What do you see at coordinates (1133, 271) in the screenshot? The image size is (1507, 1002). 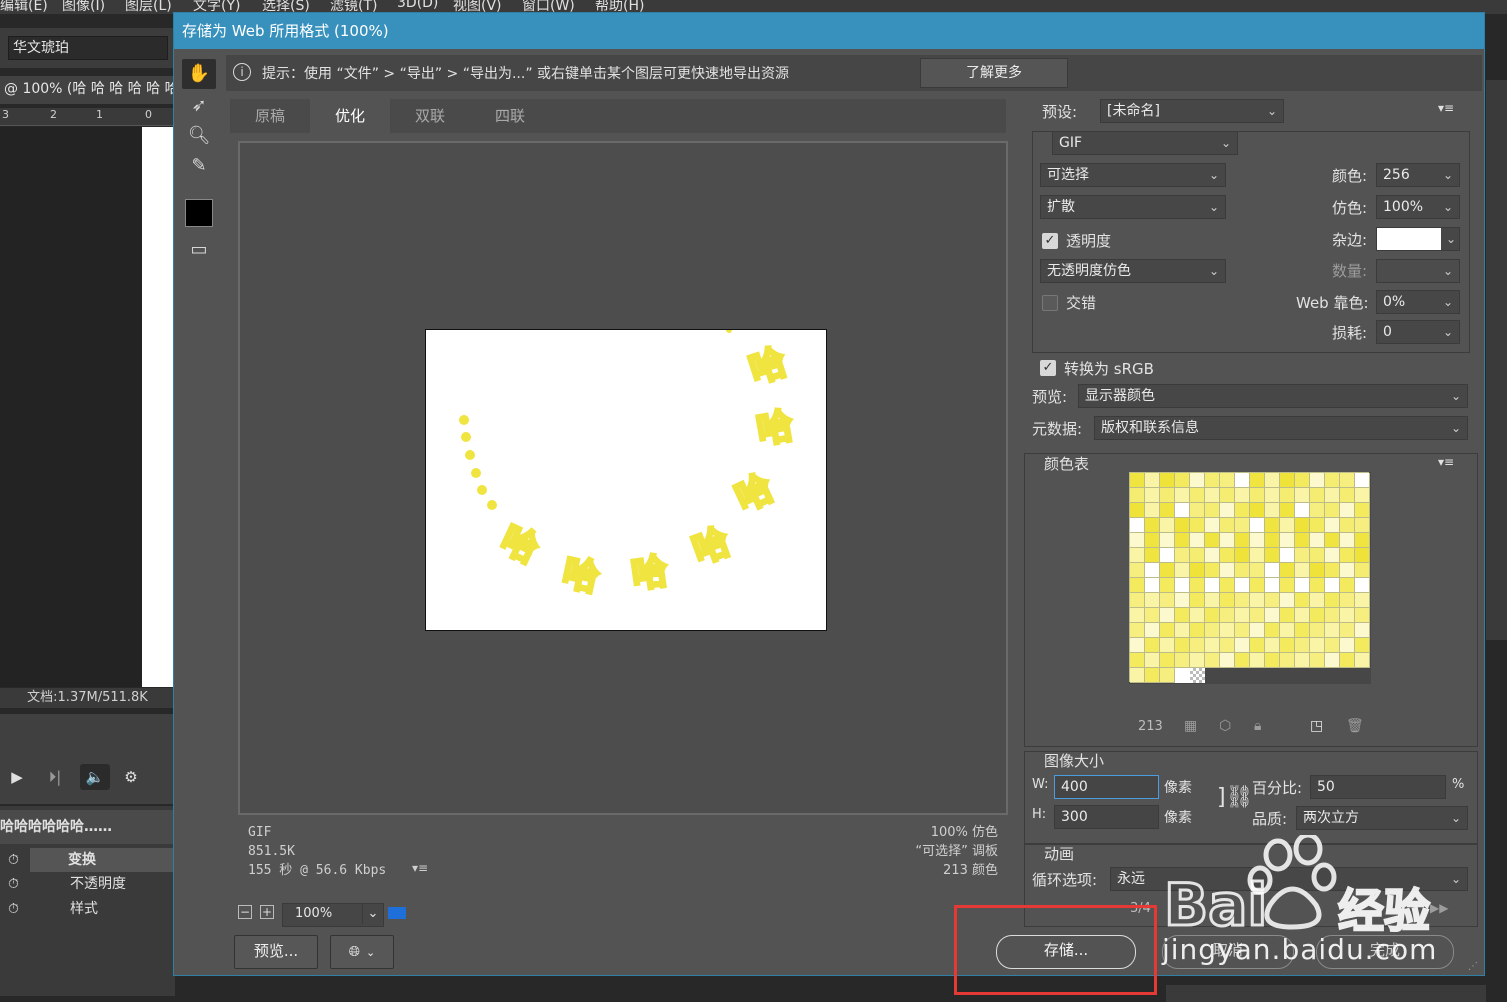 I see `transparency-dither-select: 无透明度仿色 ⌄` at bounding box center [1133, 271].